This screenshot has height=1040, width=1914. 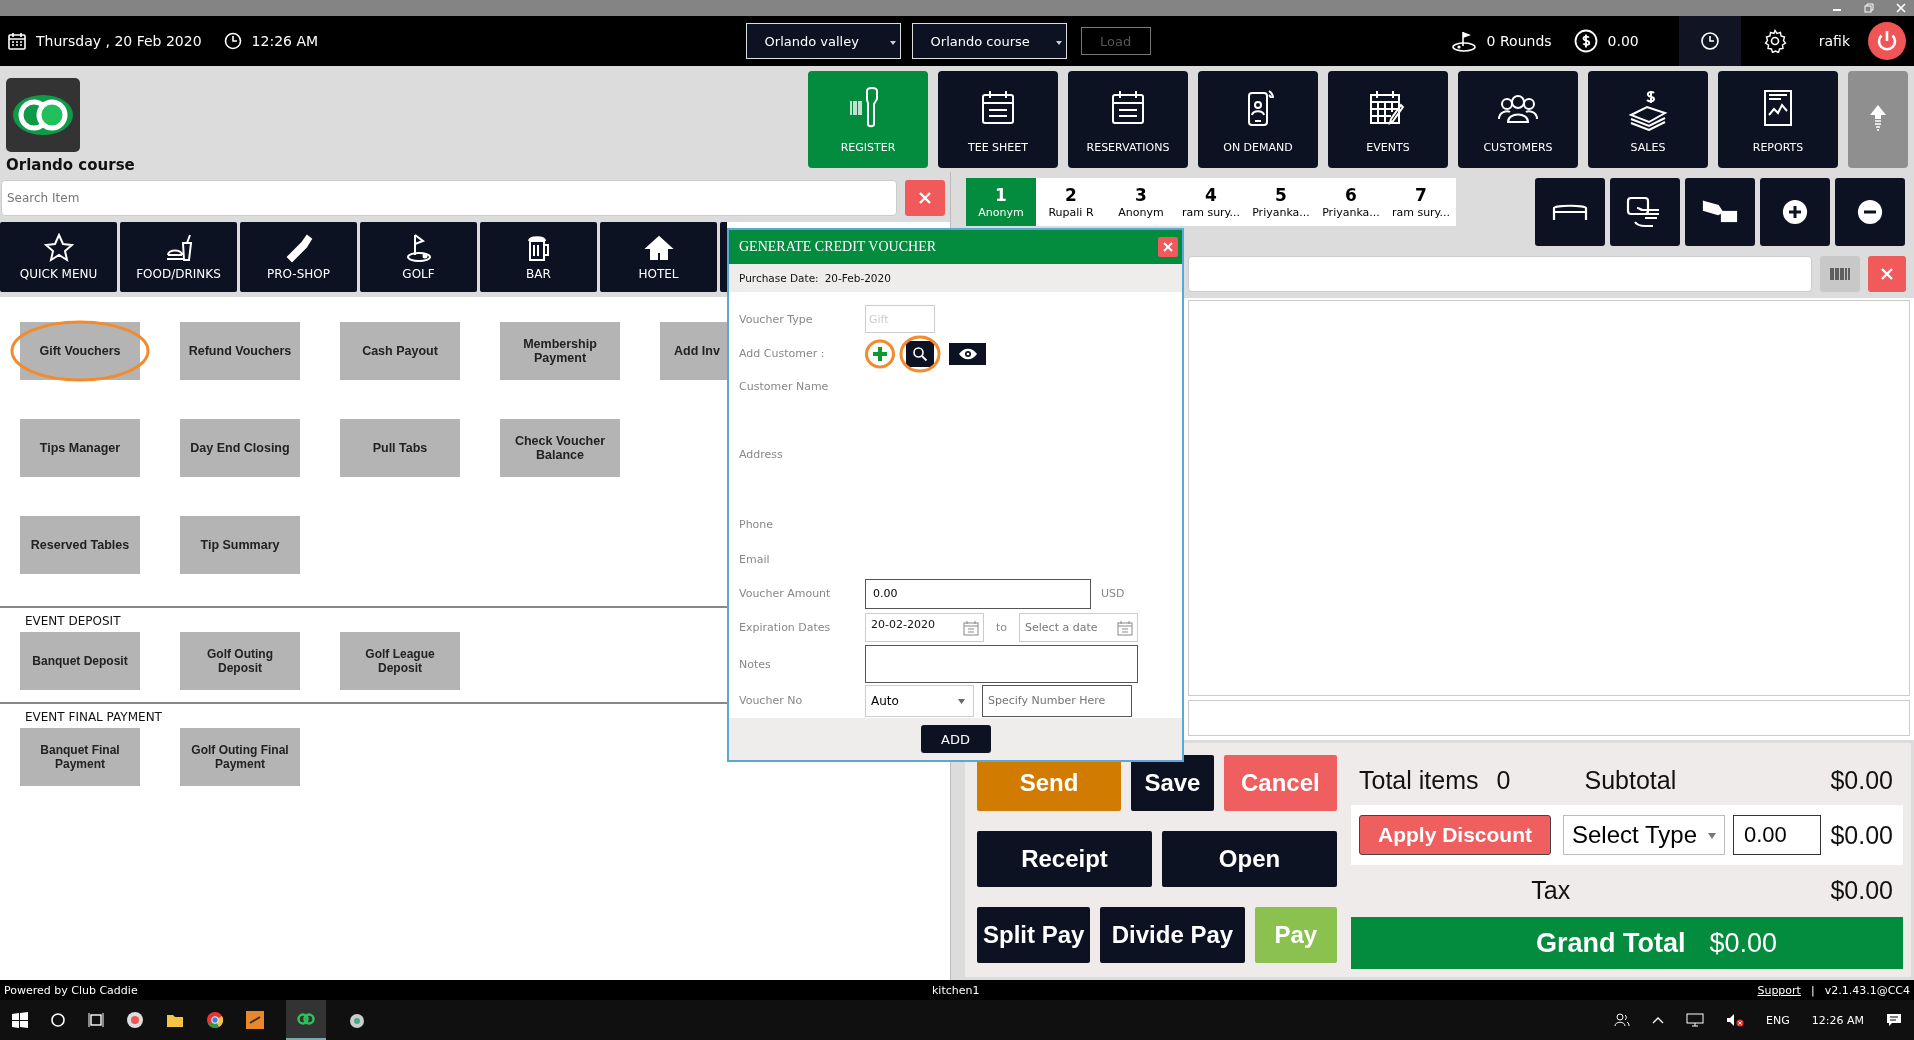 What do you see at coordinates (785, 628) in the screenshot?
I see `field-label: Expiration Dates` at bounding box center [785, 628].